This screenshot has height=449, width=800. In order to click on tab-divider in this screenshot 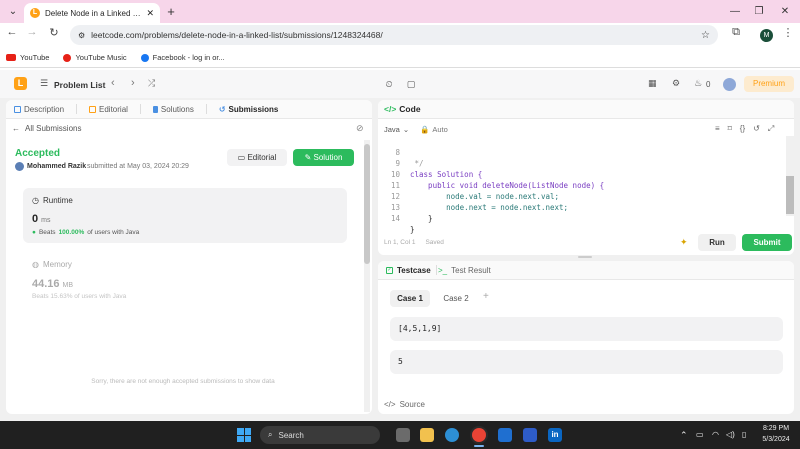, I will do `click(140, 109)`.